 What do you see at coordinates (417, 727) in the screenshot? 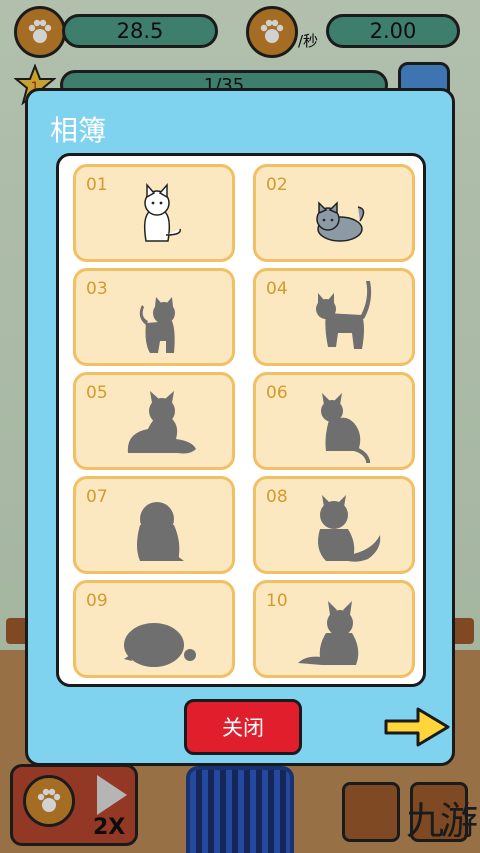
I see `right-arrow-icon` at bounding box center [417, 727].